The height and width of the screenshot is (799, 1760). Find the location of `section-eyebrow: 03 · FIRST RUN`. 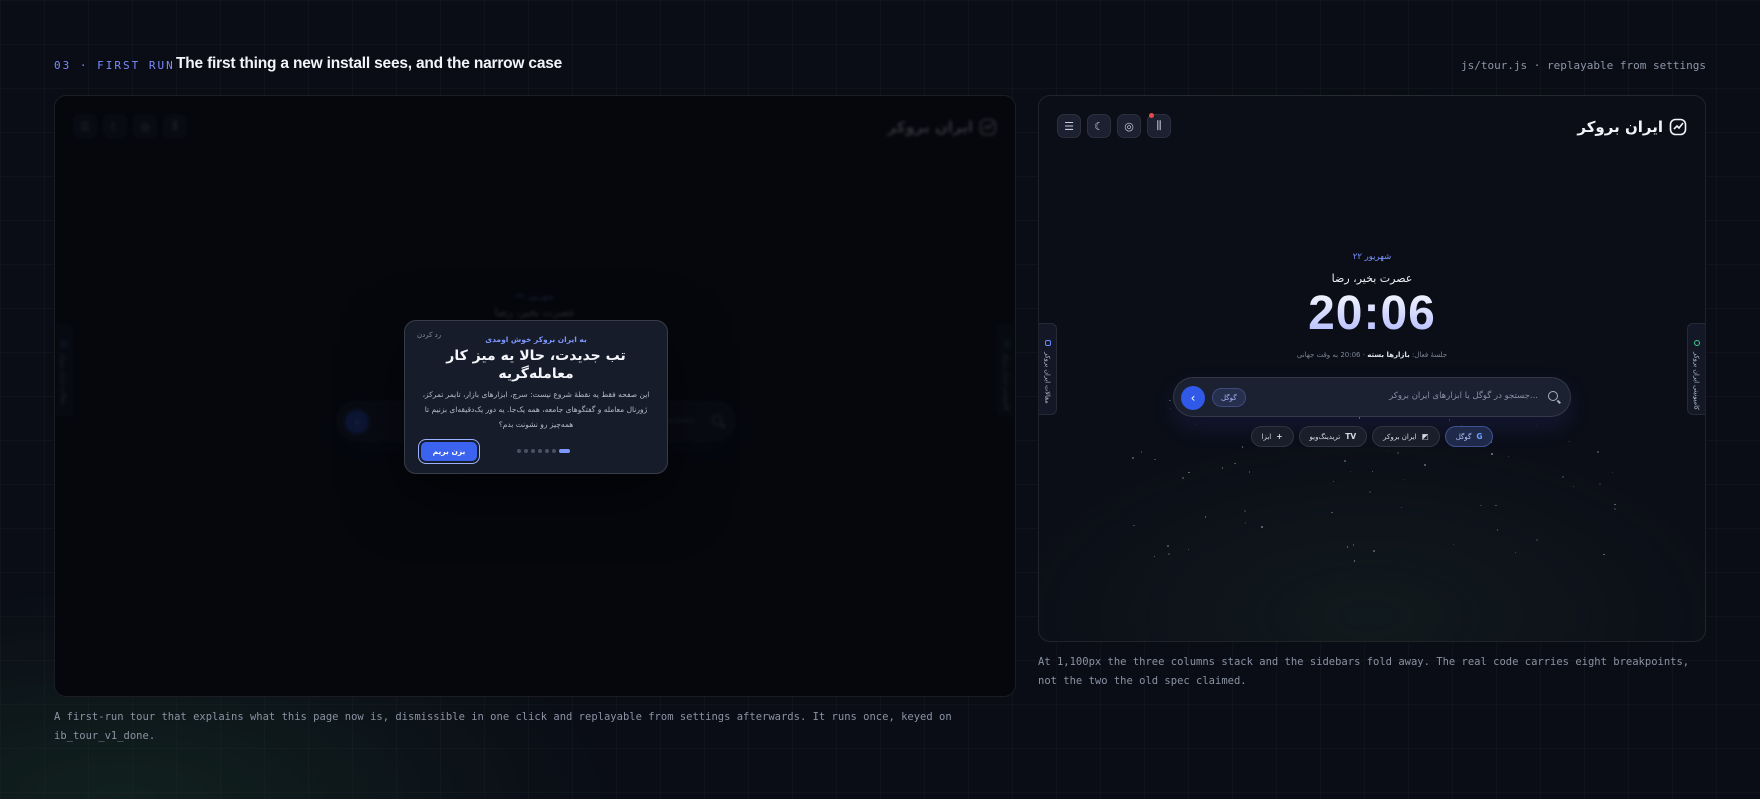

section-eyebrow: 03 · FIRST RUN is located at coordinates (114, 65).